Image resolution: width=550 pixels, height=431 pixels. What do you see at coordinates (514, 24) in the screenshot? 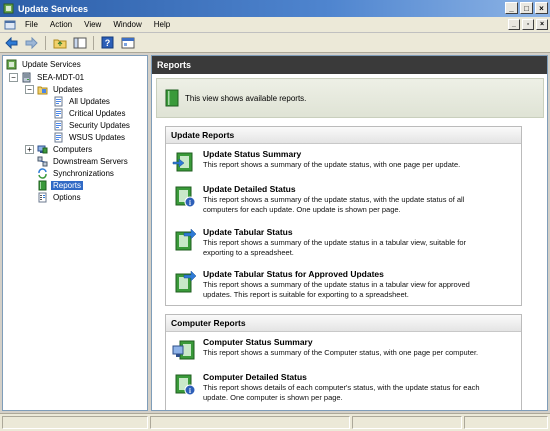
I see `mdi-minimize-button: _` at bounding box center [514, 24].